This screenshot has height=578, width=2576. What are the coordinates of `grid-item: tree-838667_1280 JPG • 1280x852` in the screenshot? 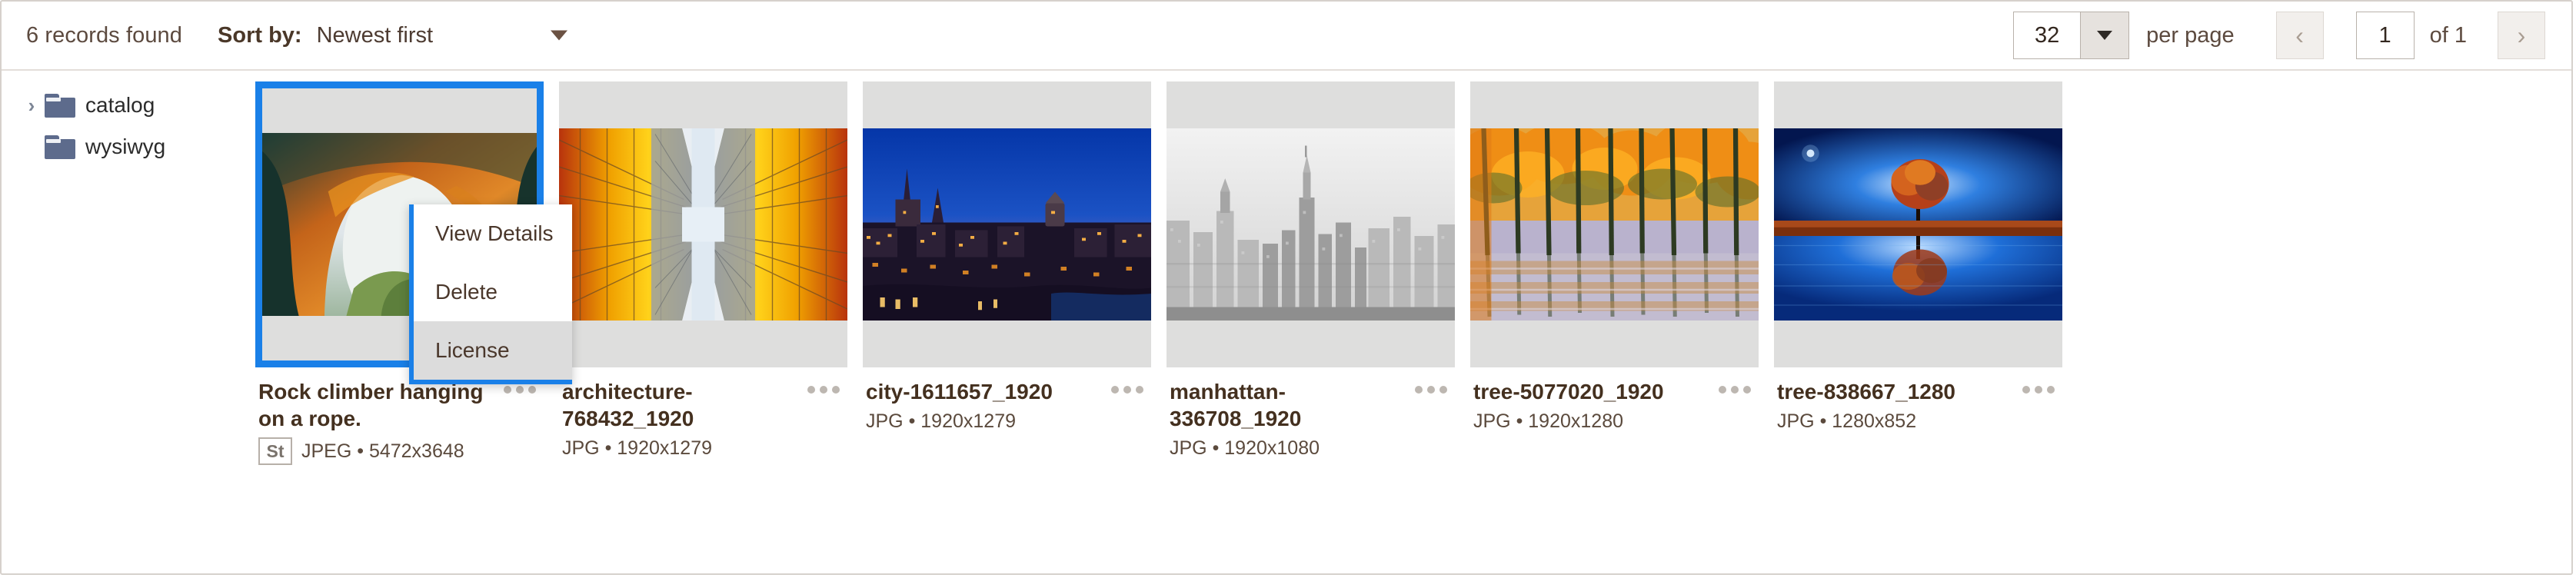 It's located at (1918, 257).